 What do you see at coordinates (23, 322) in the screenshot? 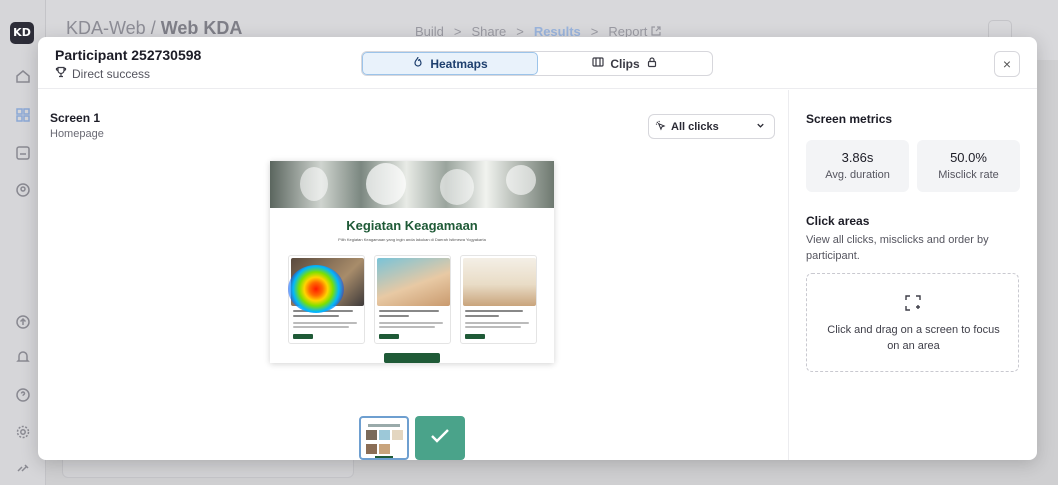
I see `upload-icon` at bounding box center [23, 322].